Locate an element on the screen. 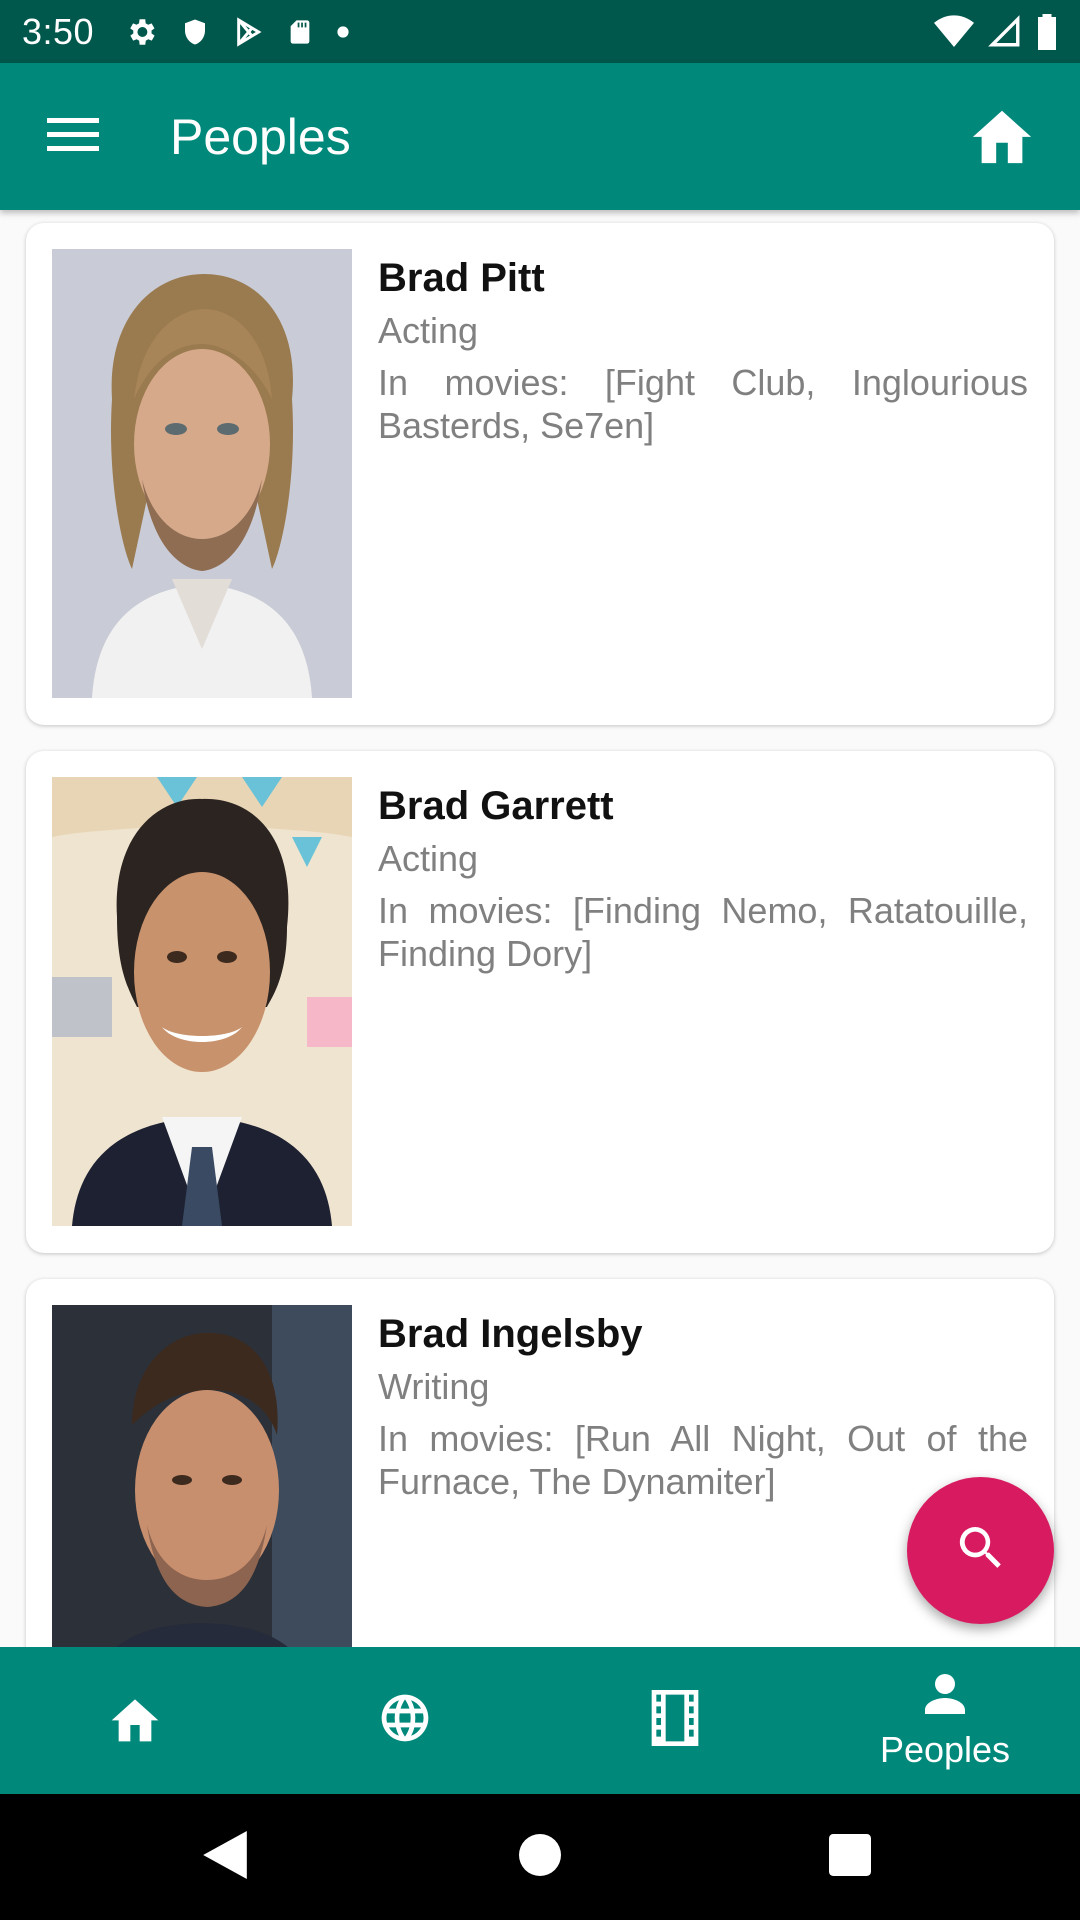  system-navigation-bar is located at coordinates (540, 1857).